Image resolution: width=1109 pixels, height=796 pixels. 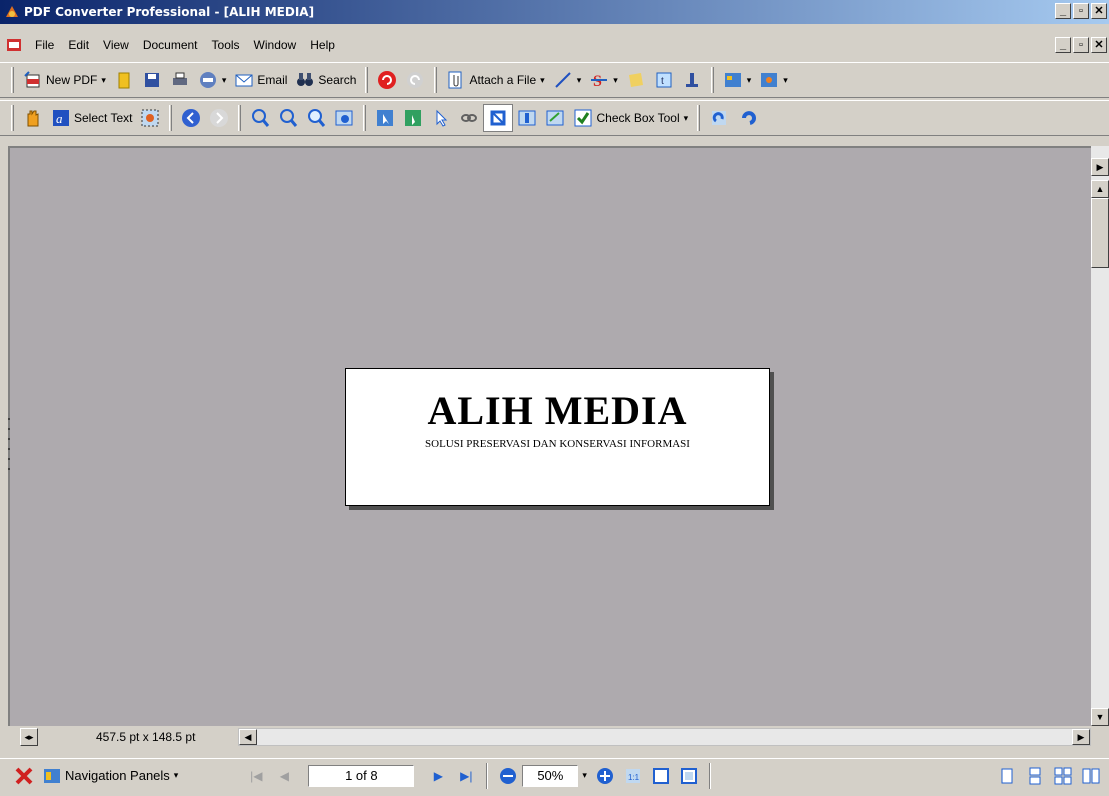 What do you see at coordinates (1007, 776) in the screenshot?
I see `single-page-view-button` at bounding box center [1007, 776].